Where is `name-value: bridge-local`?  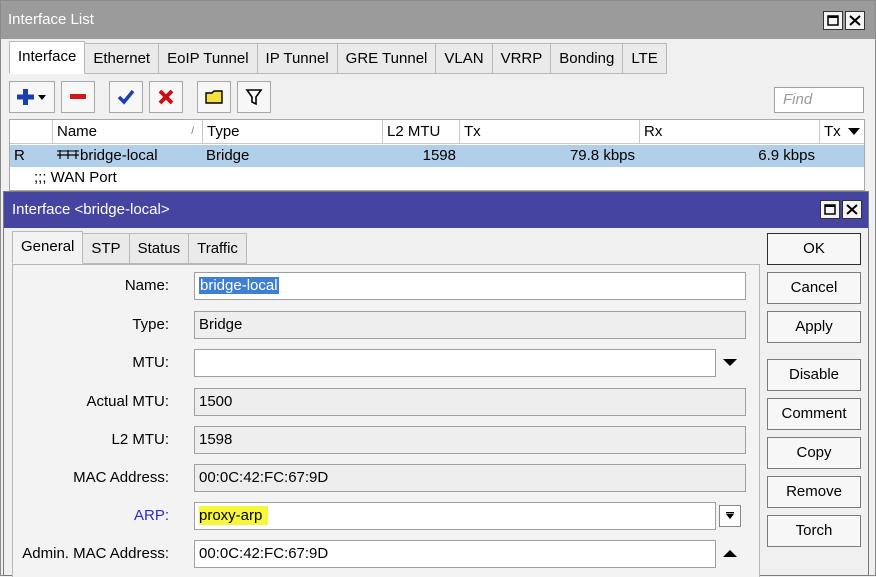
name-value: bridge-local is located at coordinates (239, 285).